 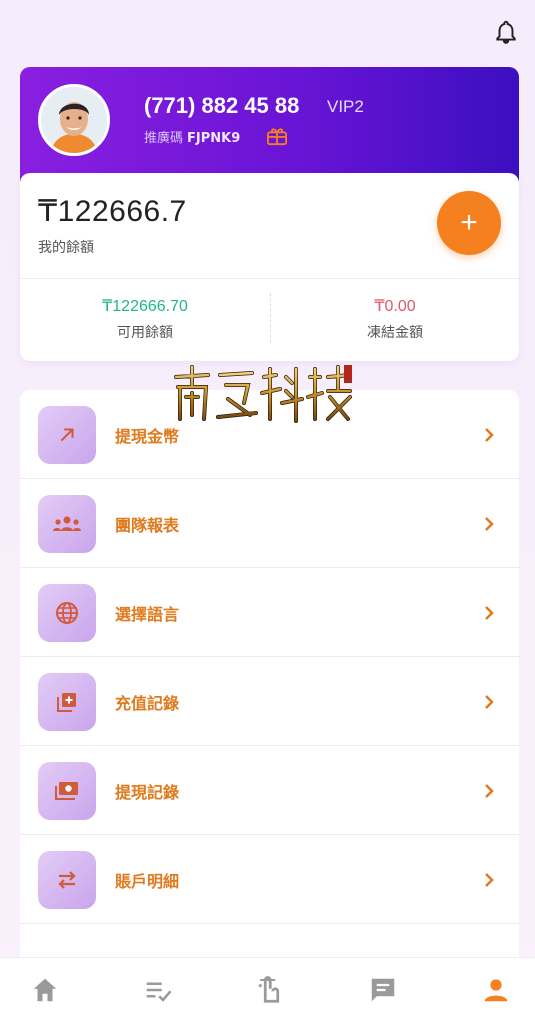 What do you see at coordinates (147, 525) in the screenshot?
I see `menu-item-label: 團隊報表` at bounding box center [147, 525].